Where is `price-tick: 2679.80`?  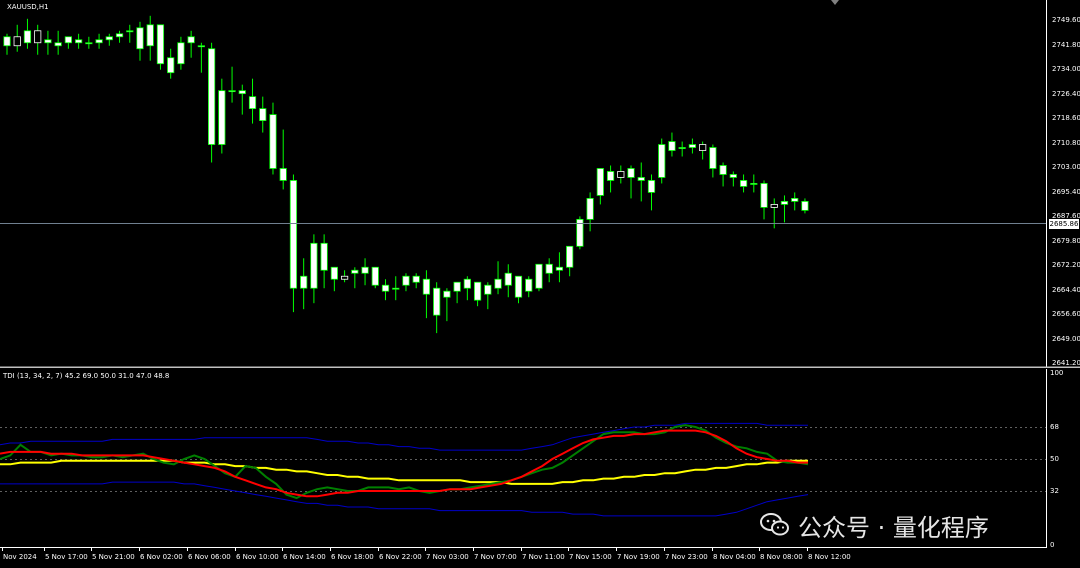
price-tick: 2679.80 is located at coordinates (1066, 241).